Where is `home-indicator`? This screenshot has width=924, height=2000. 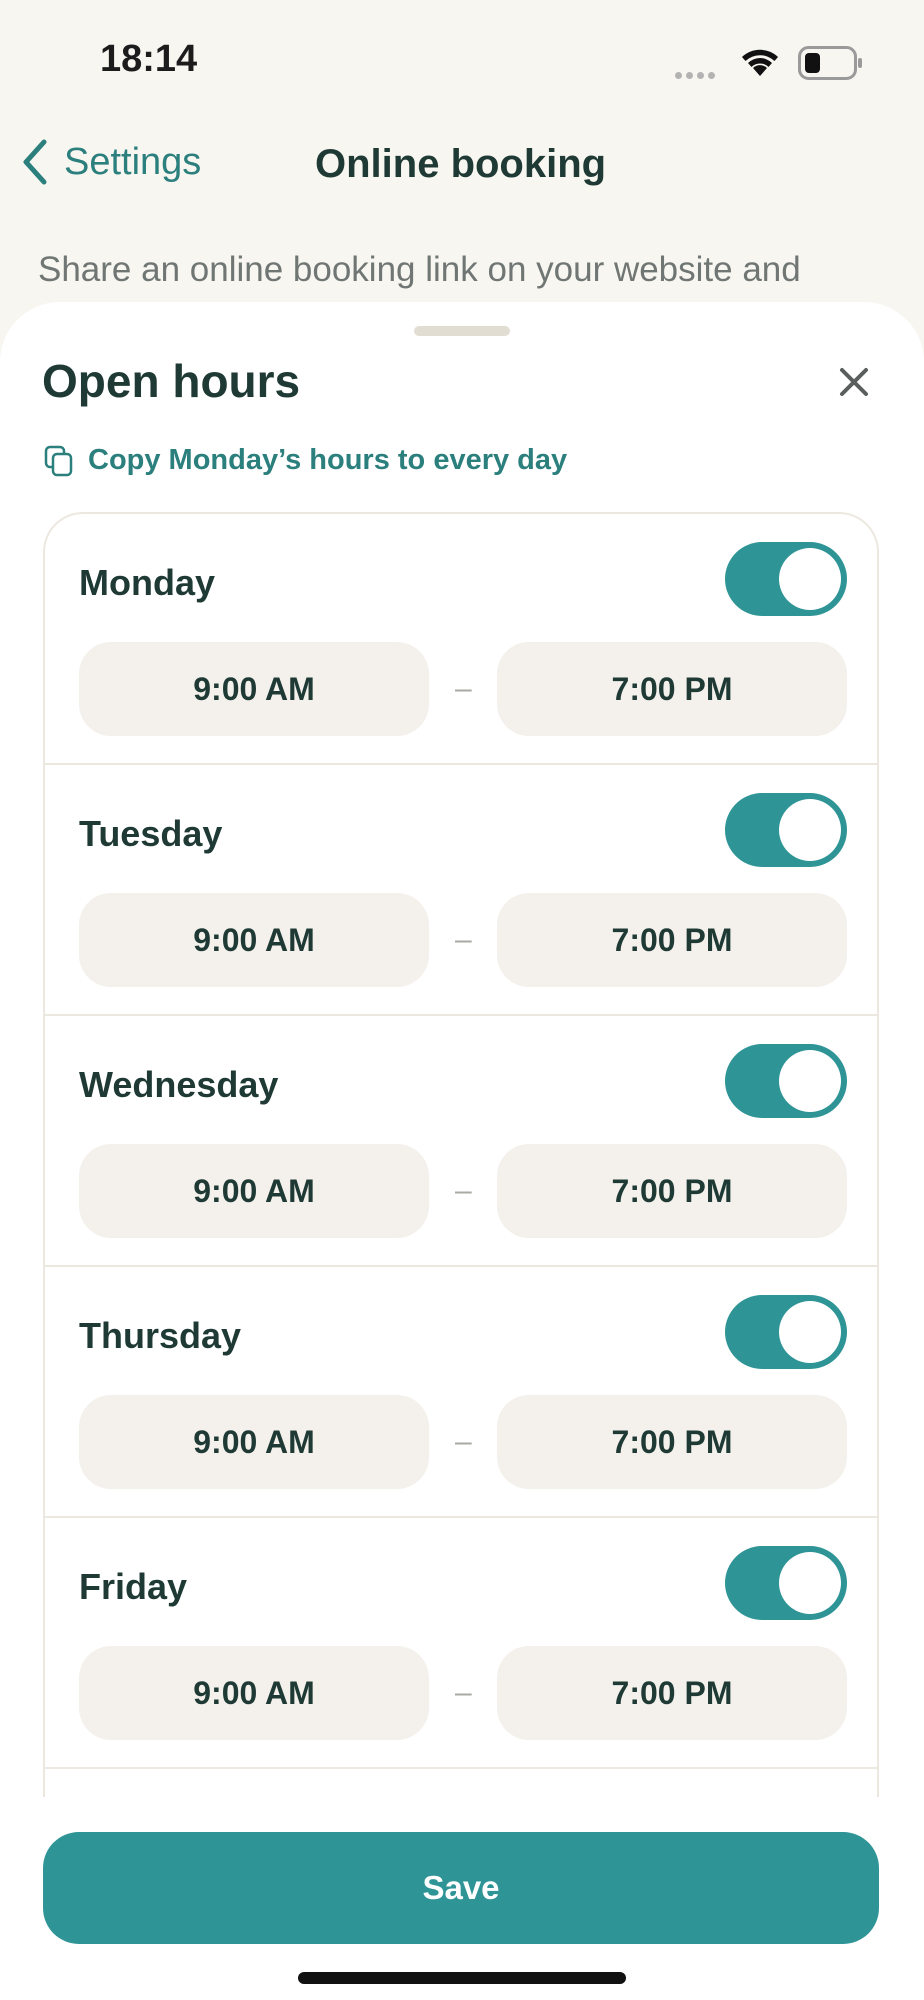
home-indicator is located at coordinates (462, 1978).